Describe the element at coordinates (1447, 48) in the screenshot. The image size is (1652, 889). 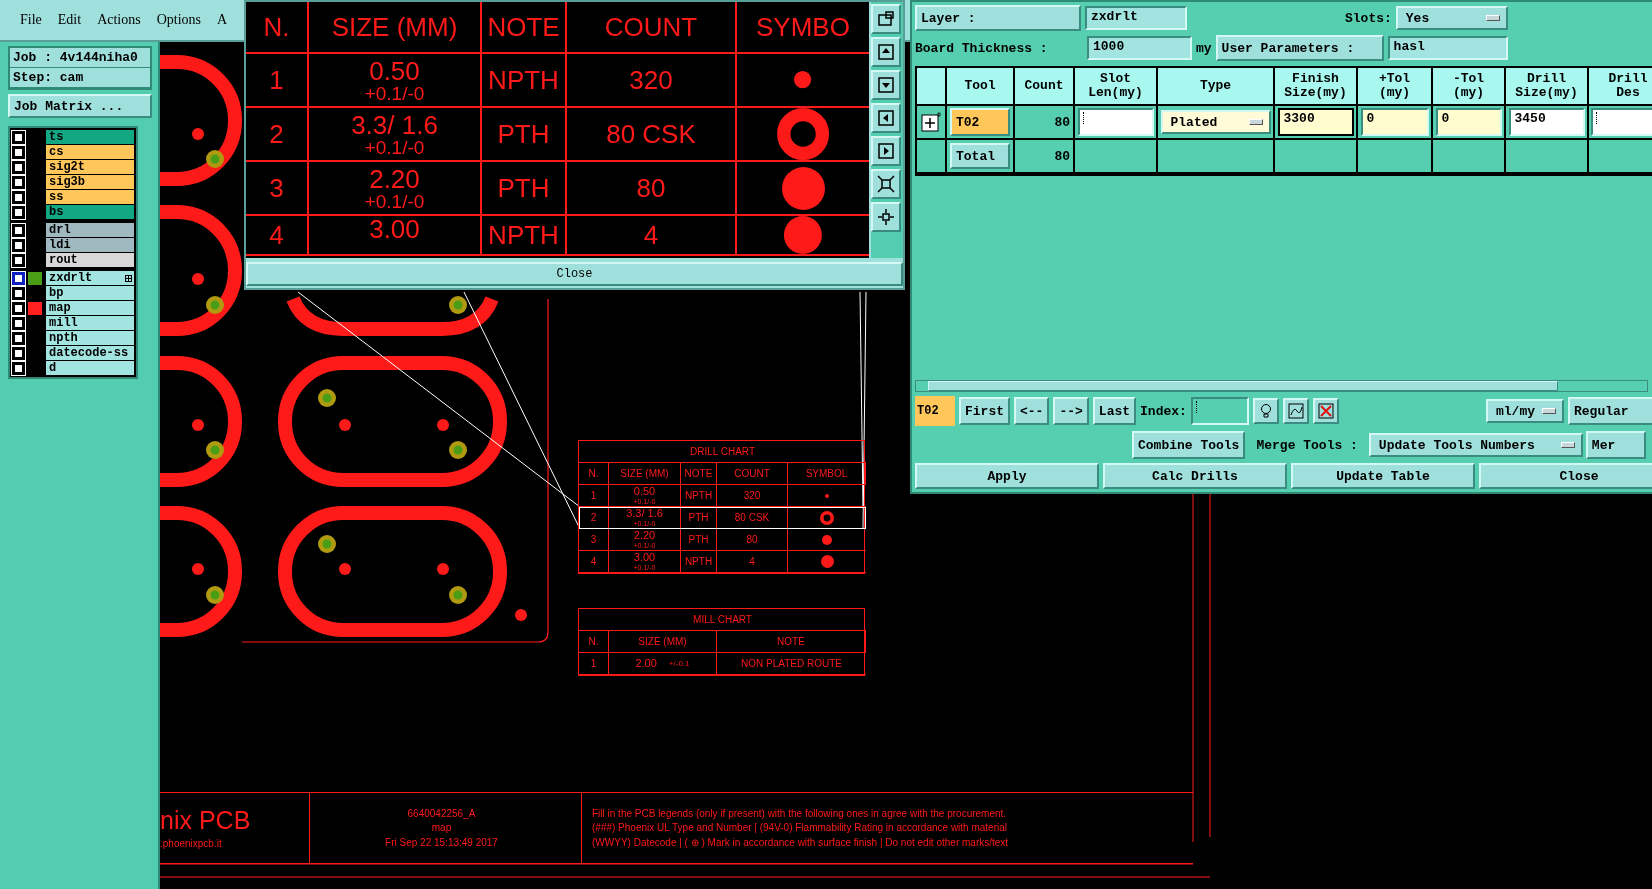
I see `user-parameters-field: hasl` at that location.